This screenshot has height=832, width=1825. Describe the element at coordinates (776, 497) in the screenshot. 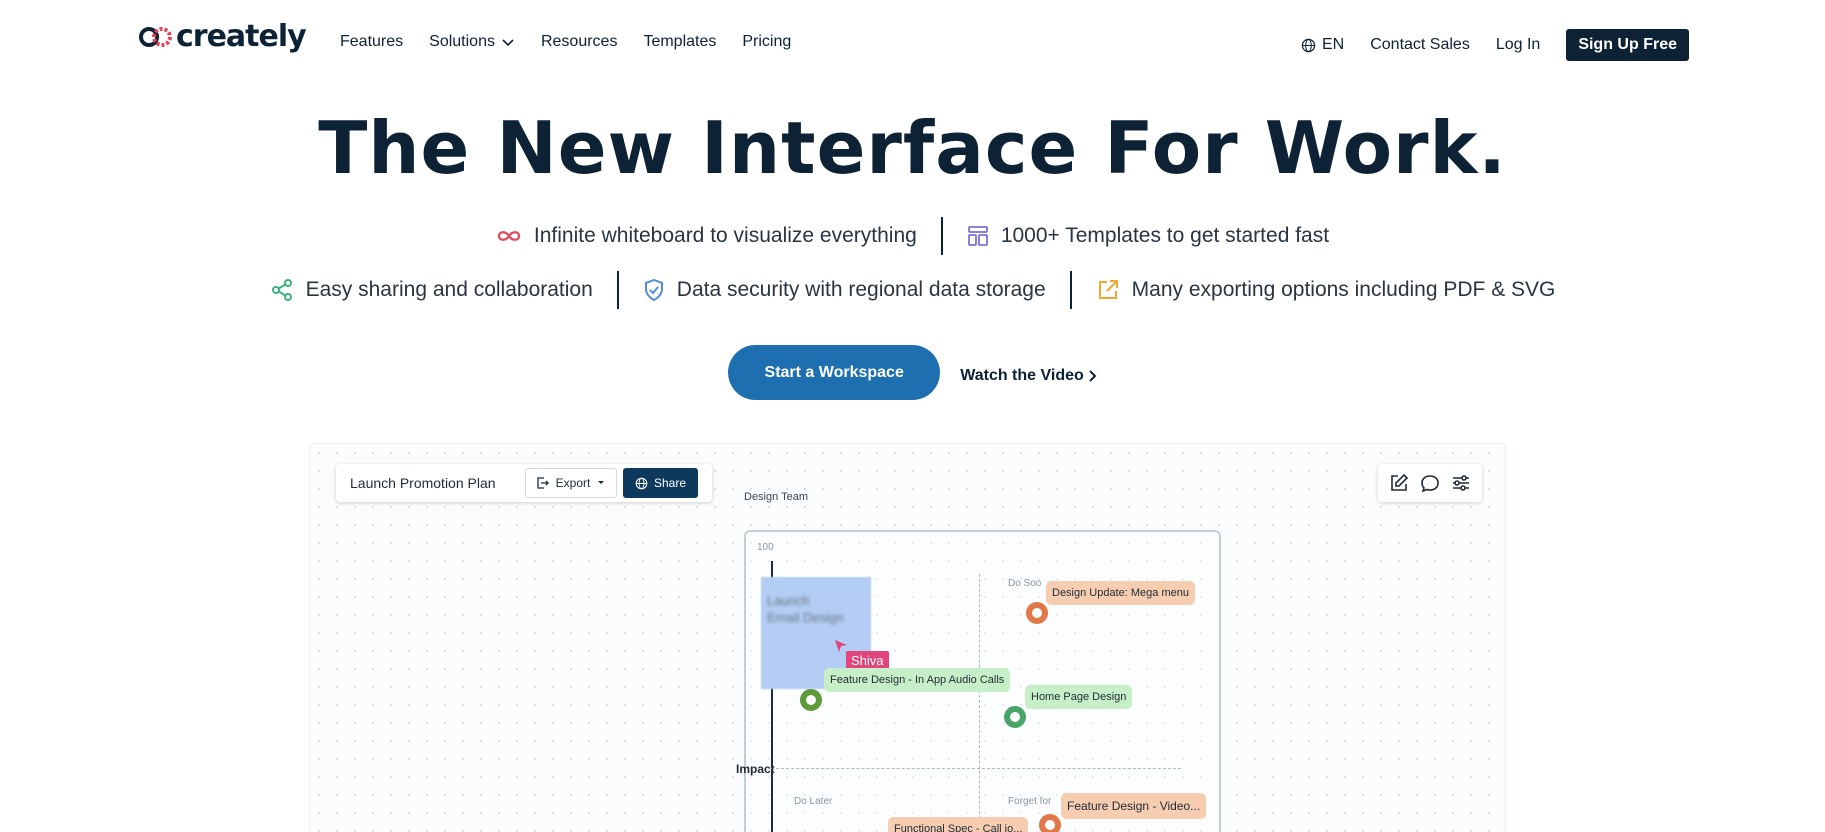

I see `frame-label: Design Team` at that location.